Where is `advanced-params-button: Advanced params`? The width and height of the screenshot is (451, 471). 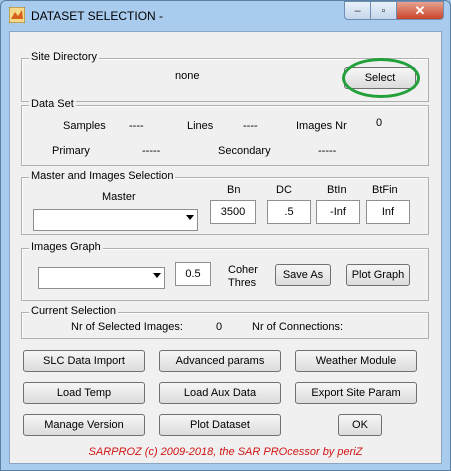
advanced-params-button: Advanced params is located at coordinates (220, 361).